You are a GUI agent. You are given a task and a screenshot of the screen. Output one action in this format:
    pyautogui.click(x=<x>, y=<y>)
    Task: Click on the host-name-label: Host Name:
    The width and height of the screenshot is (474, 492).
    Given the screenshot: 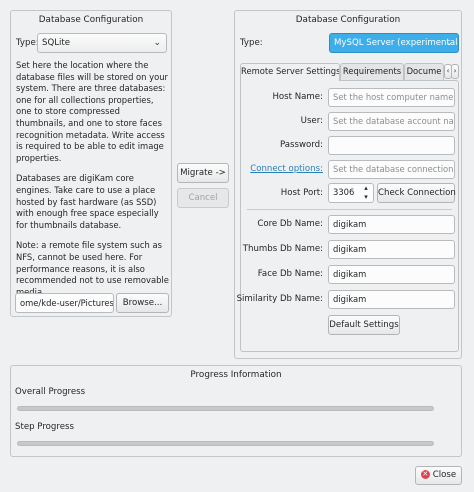 What is the action you would take?
    pyautogui.click(x=297, y=97)
    